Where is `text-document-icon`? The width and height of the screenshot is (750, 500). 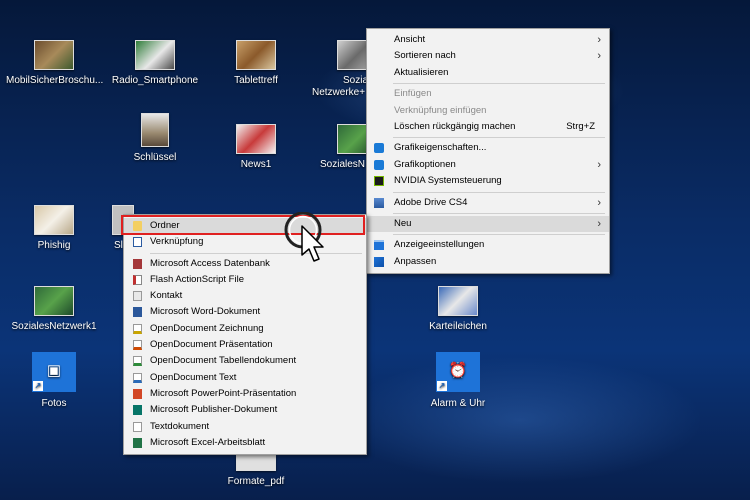
text-document-icon is located at coordinates (137, 426).